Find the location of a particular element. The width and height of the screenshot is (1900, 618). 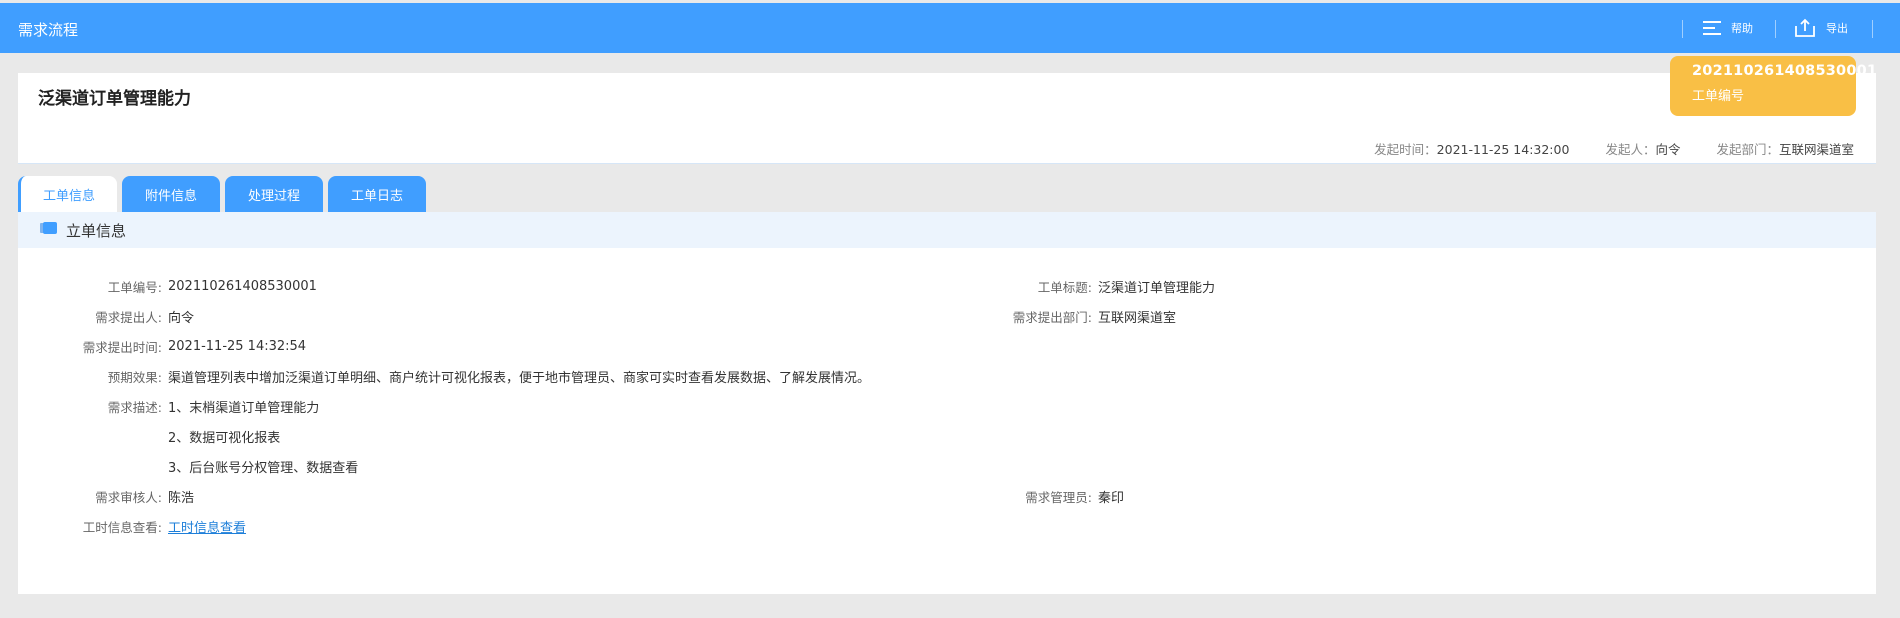

description-line: 1、末梢渠道订单管理能力 is located at coordinates (244, 408).